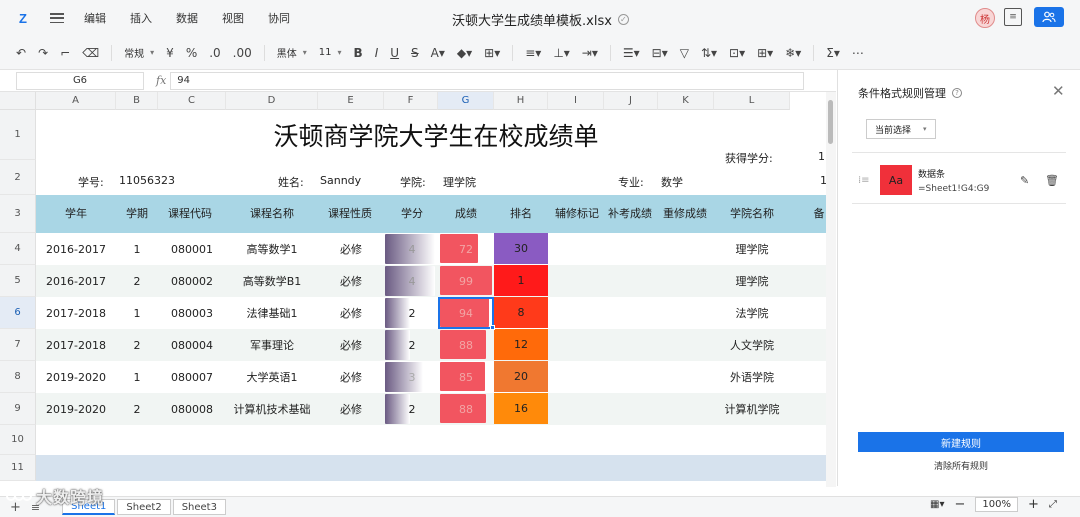  What do you see at coordinates (192, 281) in the screenshot?
I see `cell-code: 080002` at bounding box center [192, 281].